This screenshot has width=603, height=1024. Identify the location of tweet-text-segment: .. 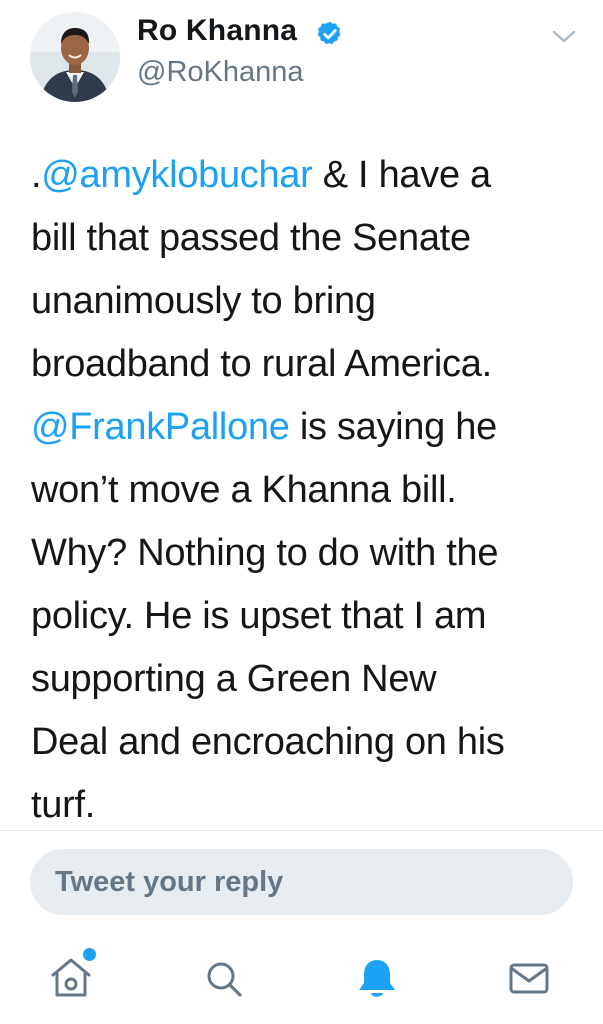
(36, 175).